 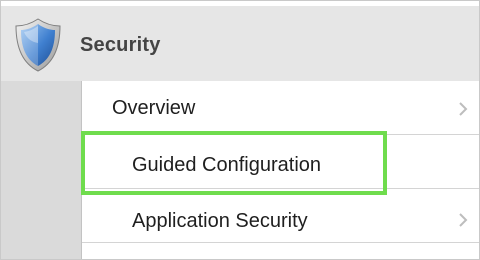 What do you see at coordinates (220, 221) in the screenshot?
I see `menu-item-label: Application Security` at bounding box center [220, 221].